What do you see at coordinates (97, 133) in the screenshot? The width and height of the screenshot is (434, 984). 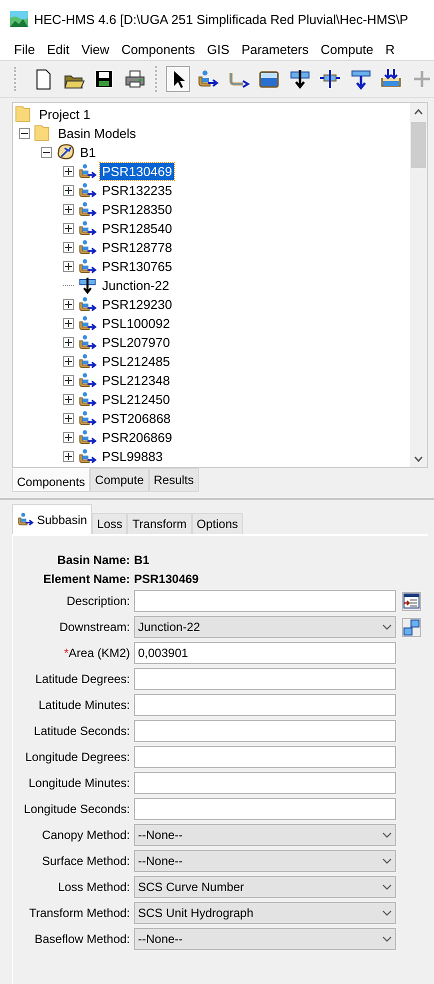 I see `tree-item: Basin Models` at bounding box center [97, 133].